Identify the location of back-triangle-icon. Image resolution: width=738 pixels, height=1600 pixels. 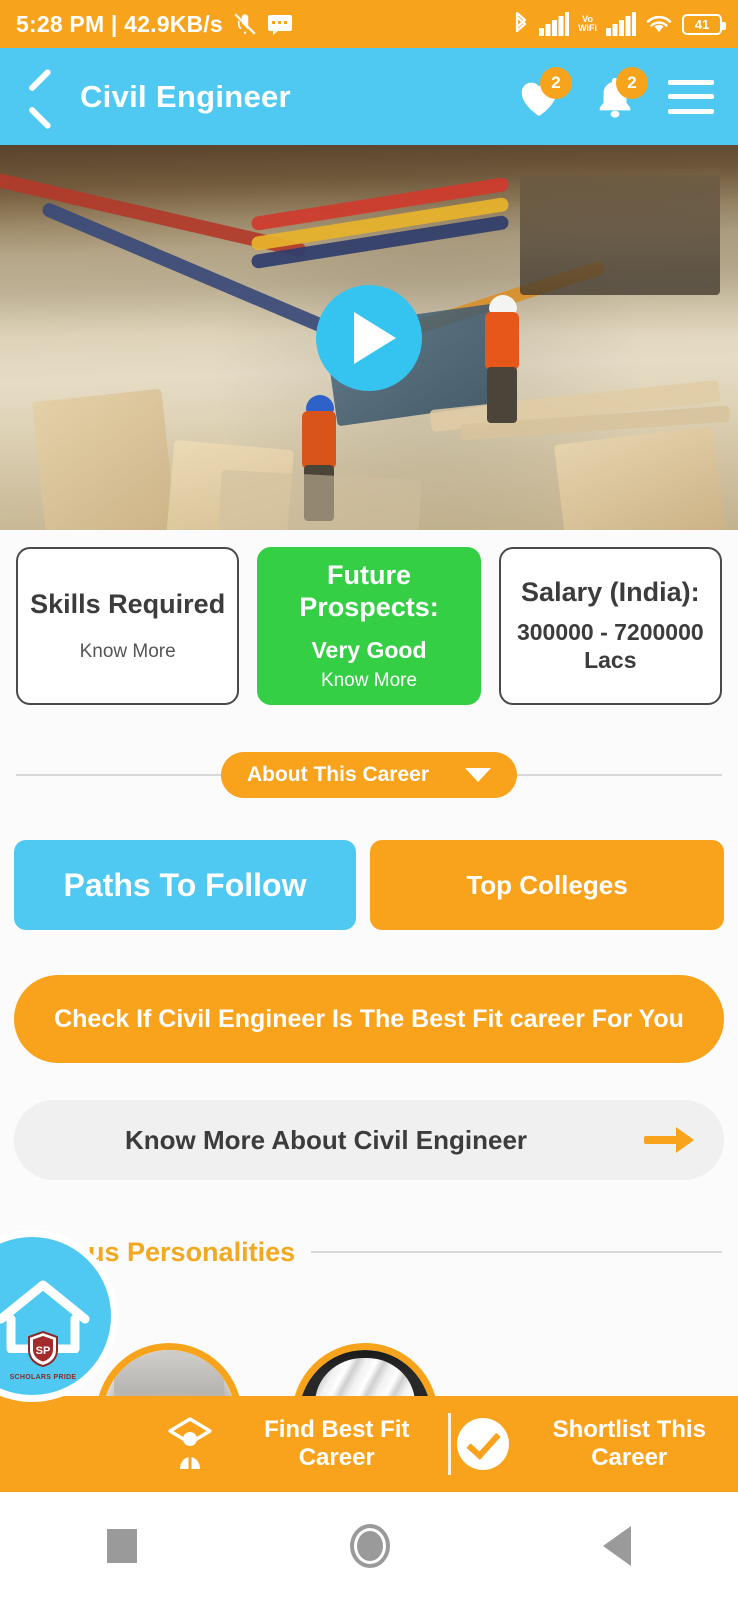
(617, 1546).